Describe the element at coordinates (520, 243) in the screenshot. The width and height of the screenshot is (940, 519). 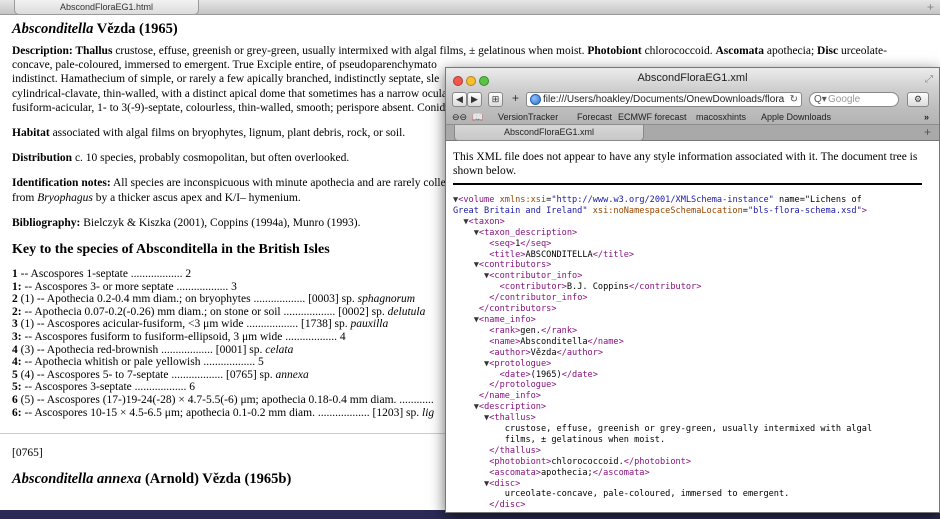
I see `xml-node: <seq>1</seq>` at that location.